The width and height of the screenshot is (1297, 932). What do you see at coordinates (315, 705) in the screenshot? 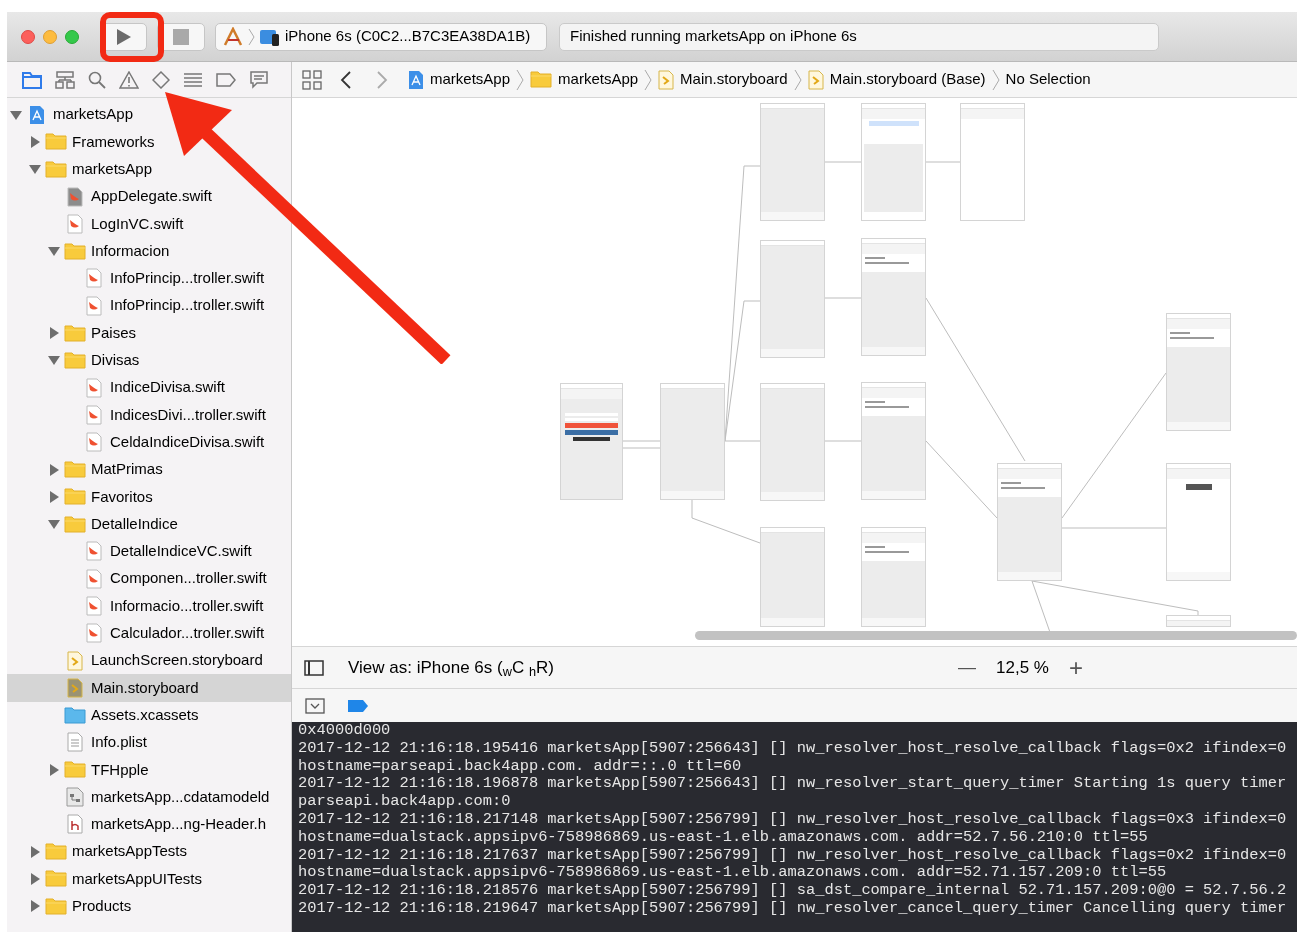
I see `collapse-debug-icon` at bounding box center [315, 705].